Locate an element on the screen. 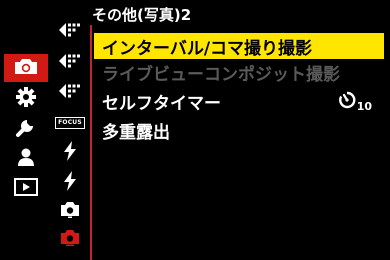 Image resolution: width=390 pixels, height=260 pixels. main-menu-mymenu-tab is located at coordinates (26, 159).